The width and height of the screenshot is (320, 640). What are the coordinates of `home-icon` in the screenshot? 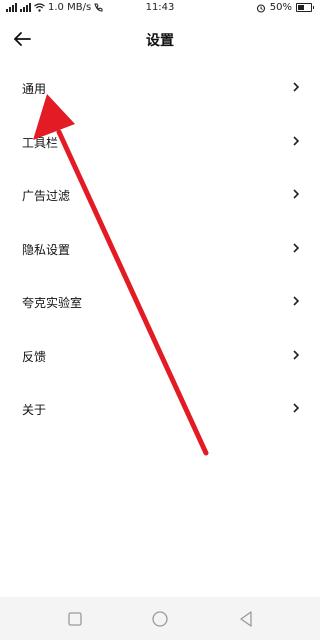 It's located at (160, 619).